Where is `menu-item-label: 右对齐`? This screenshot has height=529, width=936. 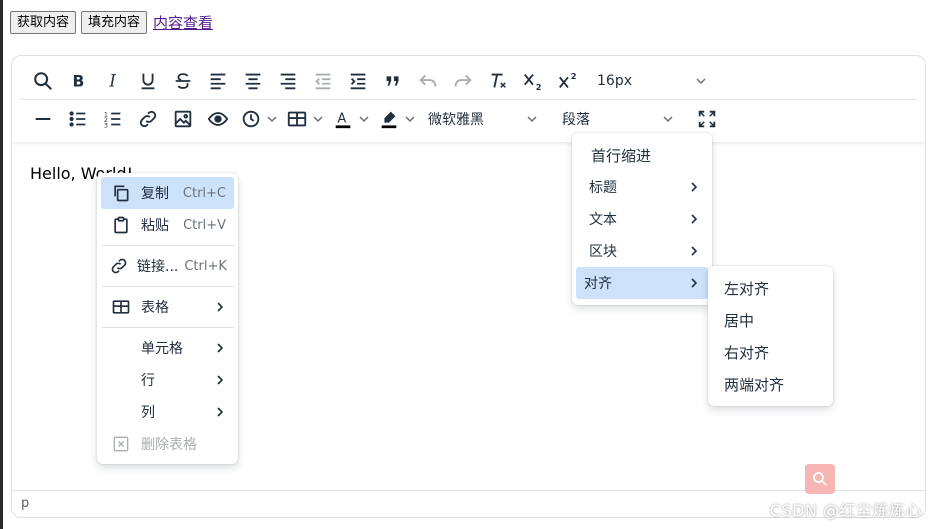 menu-item-label: 右对齐 is located at coordinates (747, 352).